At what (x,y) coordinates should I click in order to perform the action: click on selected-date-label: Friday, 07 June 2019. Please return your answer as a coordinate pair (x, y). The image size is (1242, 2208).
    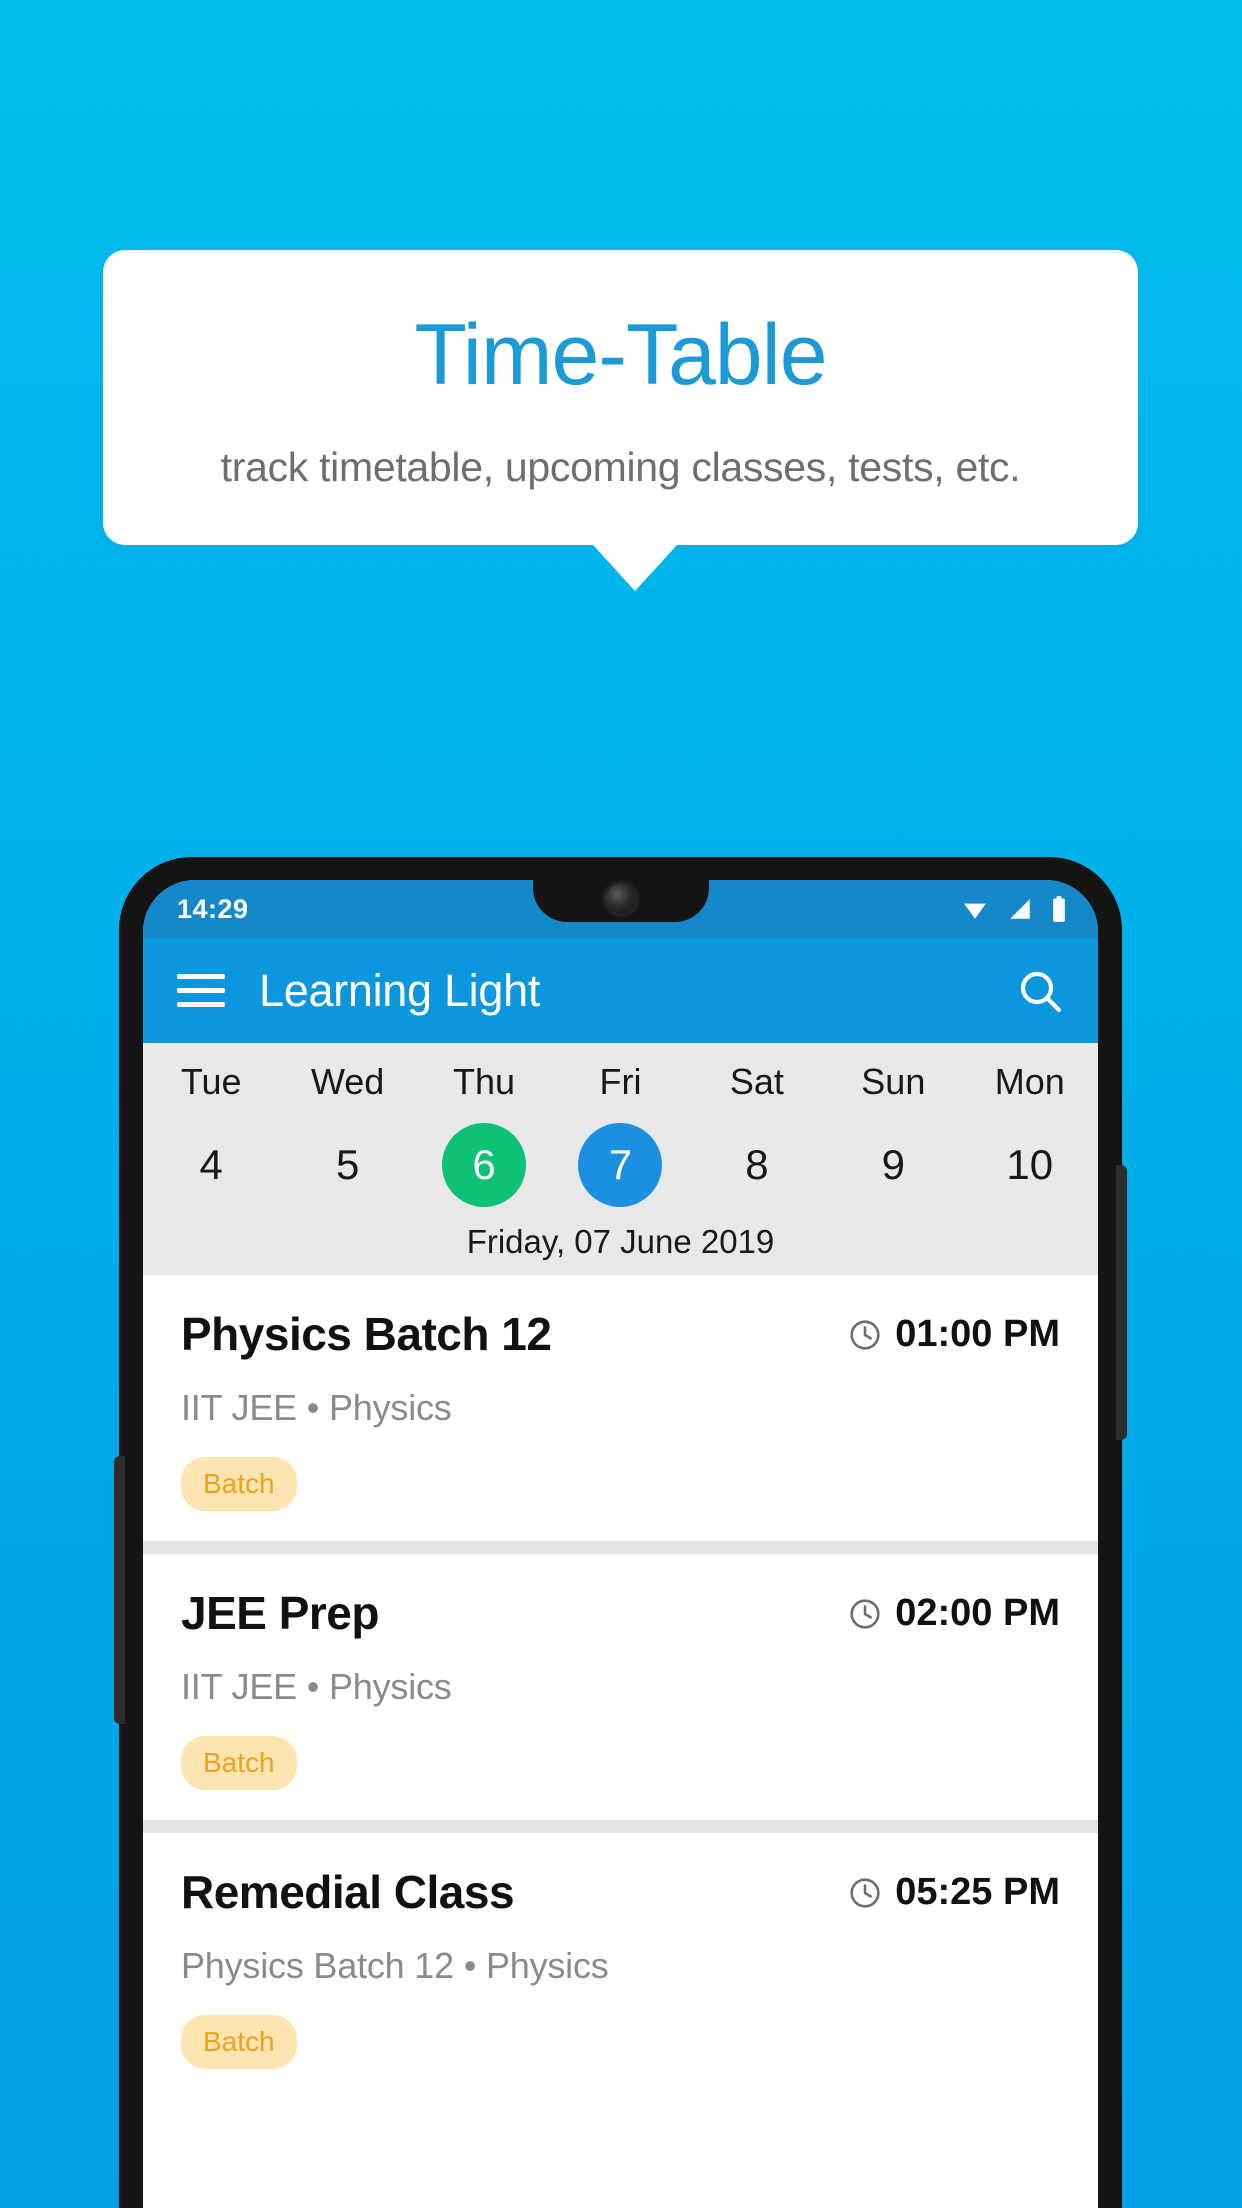
    Looking at the image, I should click on (620, 1241).